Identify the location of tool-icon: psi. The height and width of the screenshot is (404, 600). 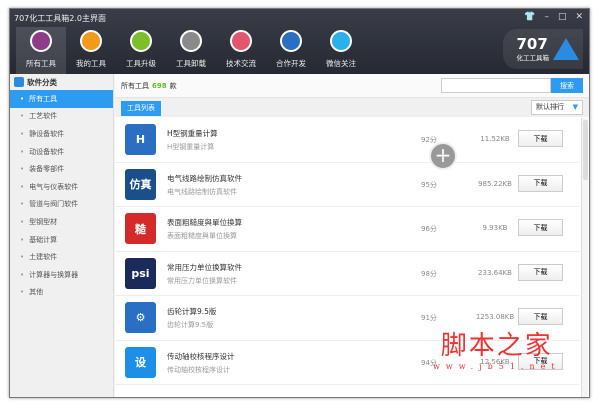
(140, 273).